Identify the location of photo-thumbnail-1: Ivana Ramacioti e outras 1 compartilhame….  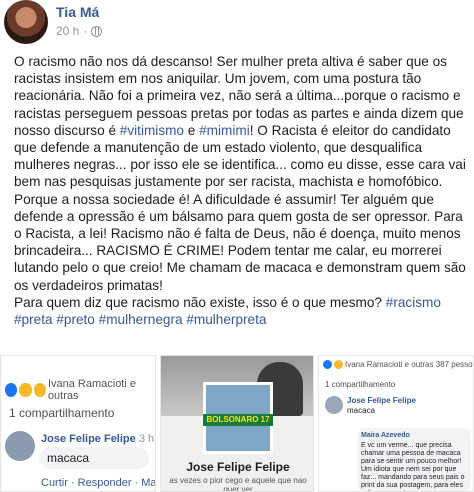
(78, 423).